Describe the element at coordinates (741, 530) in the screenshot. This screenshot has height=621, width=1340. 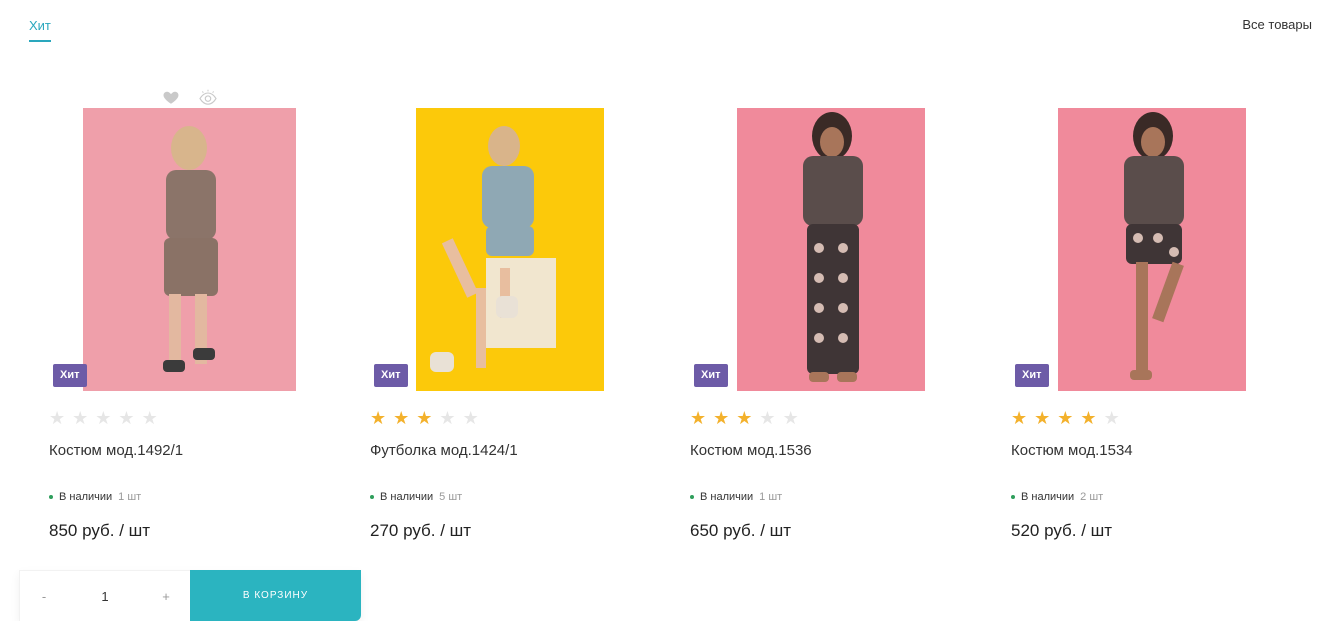
I see `product-price: 650 руб. / шт` at that location.